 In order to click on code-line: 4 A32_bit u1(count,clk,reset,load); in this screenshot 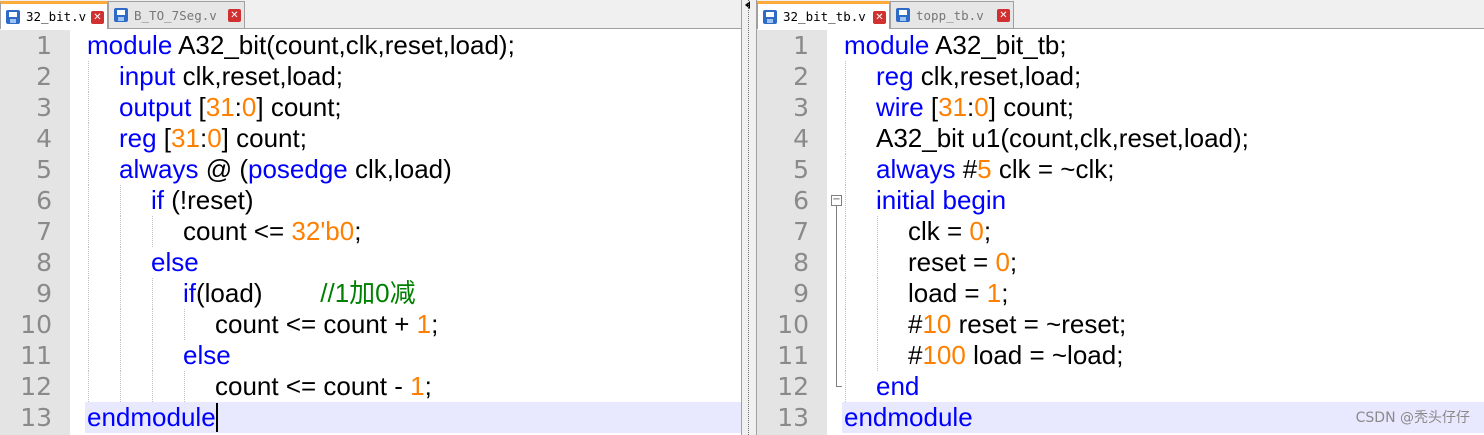, I will do `click(1120, 138)`.